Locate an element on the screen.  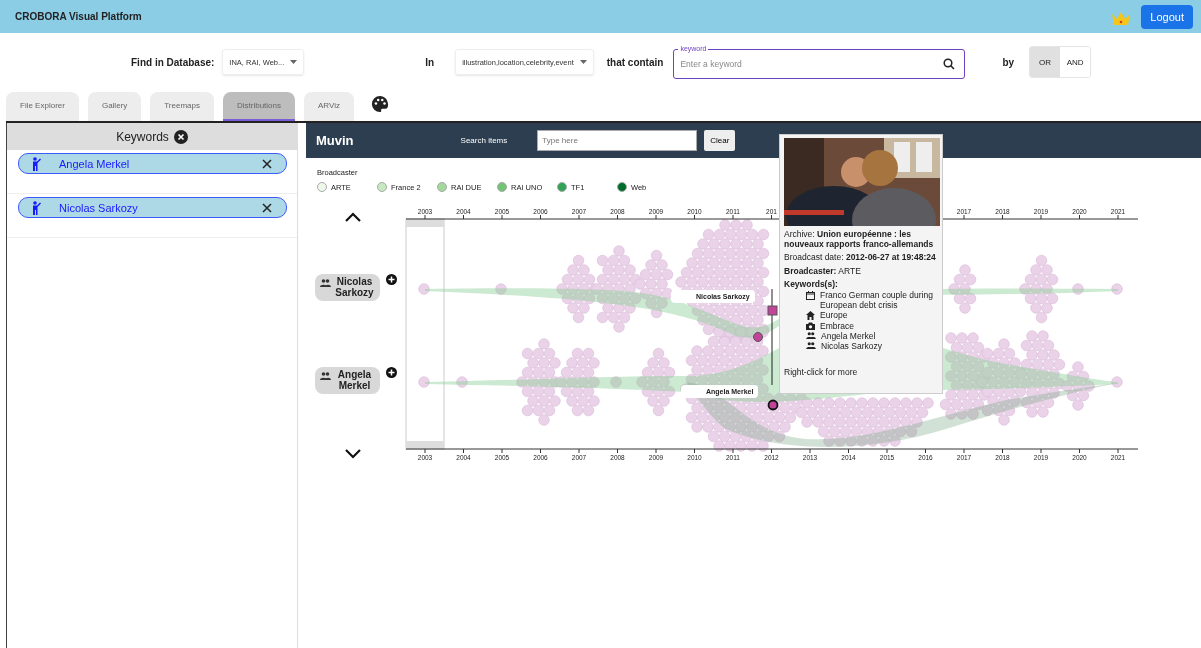
chevron-down-icon is located at coordinates (353, 454).